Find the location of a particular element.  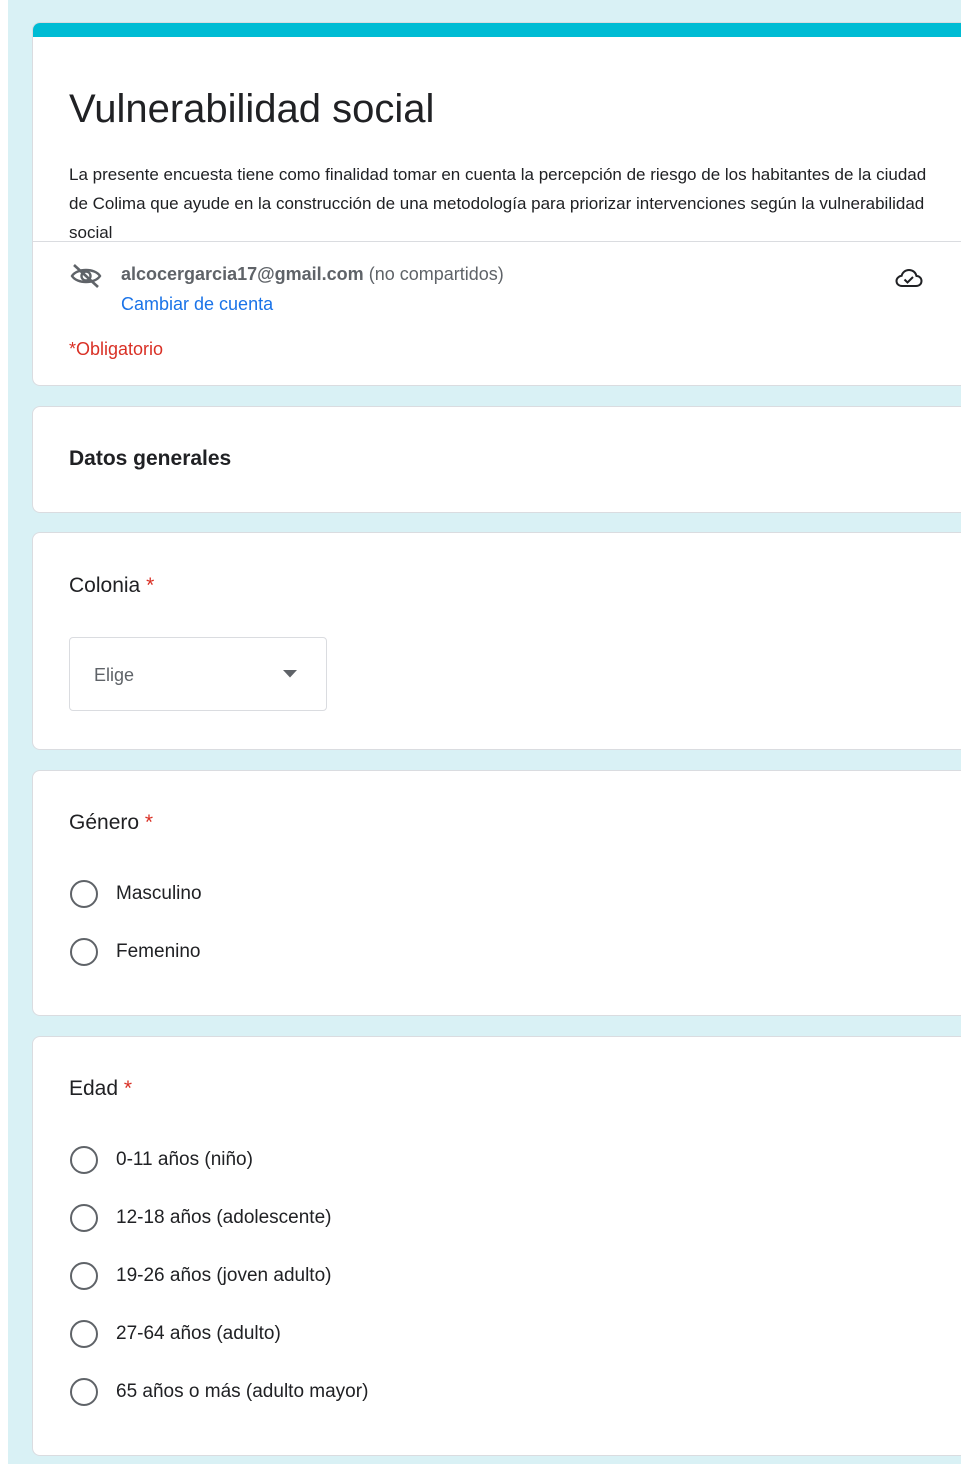

radio-option-masculino: Masculino is located at coordinates (369, 894).